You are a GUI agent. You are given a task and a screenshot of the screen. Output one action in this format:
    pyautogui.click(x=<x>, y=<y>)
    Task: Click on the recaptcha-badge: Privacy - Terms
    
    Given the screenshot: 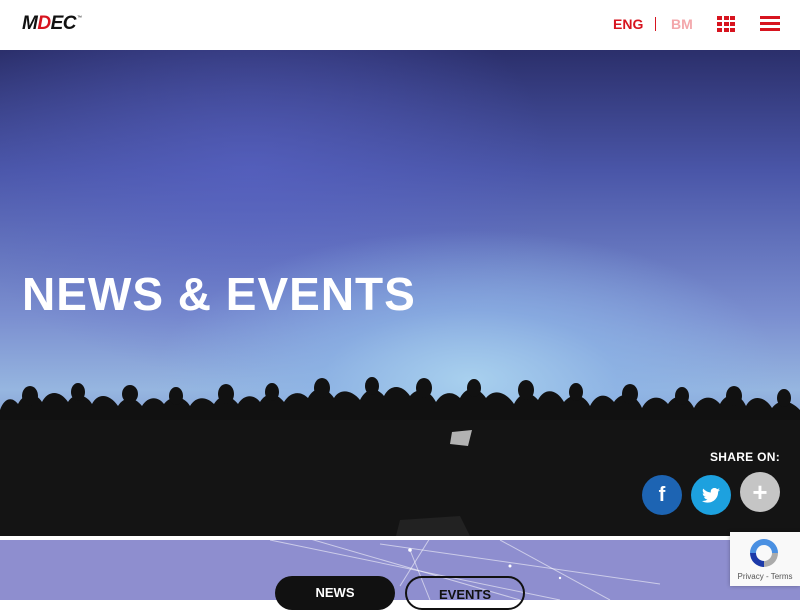 What is the action you would take?
    pyautogui.click(x=765, y=559)
    